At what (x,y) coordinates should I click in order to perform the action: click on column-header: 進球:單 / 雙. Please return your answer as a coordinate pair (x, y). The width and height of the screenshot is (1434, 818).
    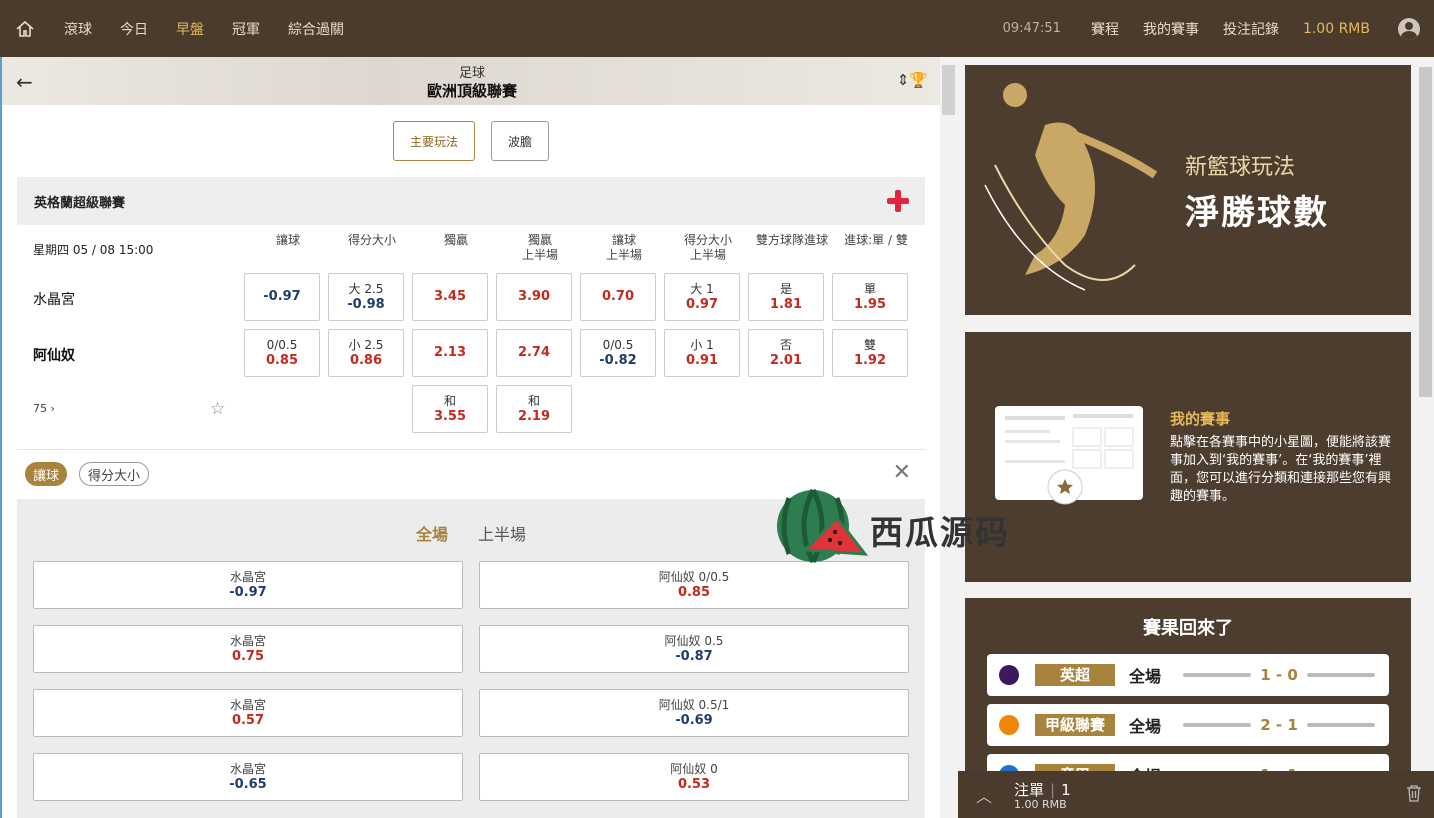
    Looking at the image, I should click on (876, 240).